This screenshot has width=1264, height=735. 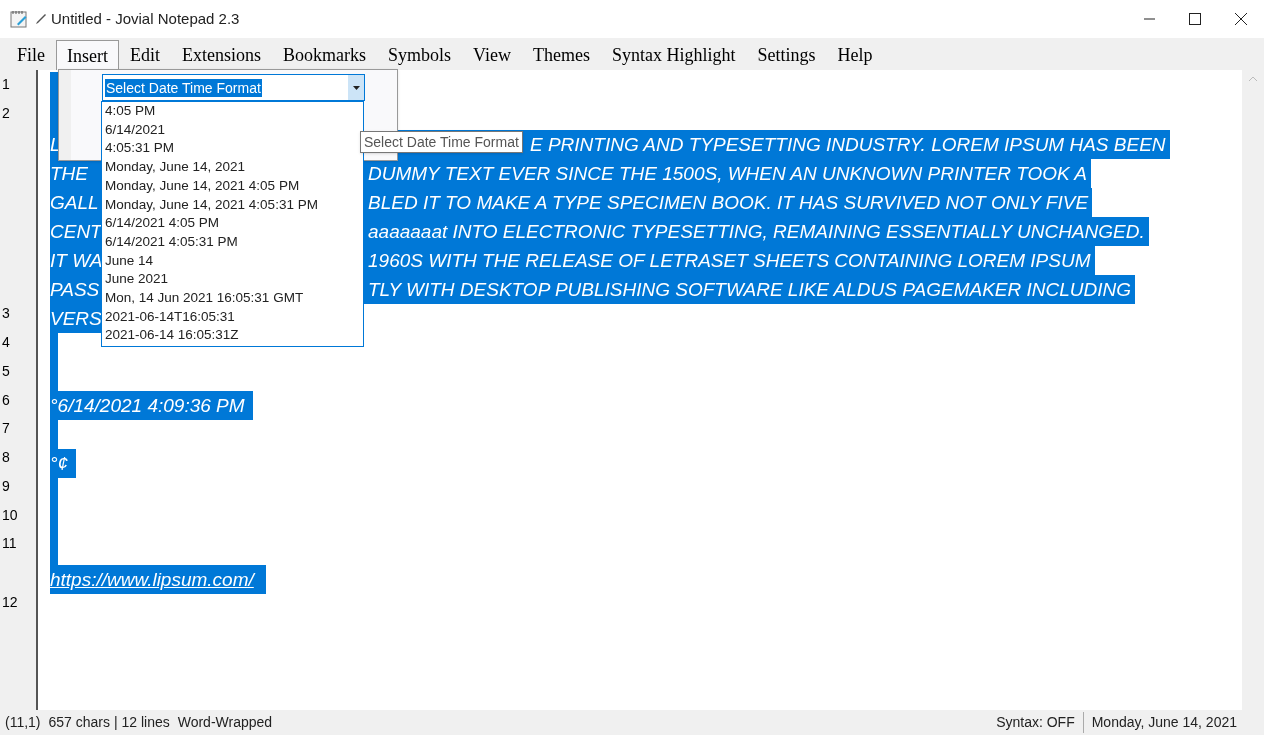 What do you see at coordinates (151, 405) in the screenshot?
I see `selected-text: °6/14/2021 4:09:36 PM` at bounding box center [151, 405].